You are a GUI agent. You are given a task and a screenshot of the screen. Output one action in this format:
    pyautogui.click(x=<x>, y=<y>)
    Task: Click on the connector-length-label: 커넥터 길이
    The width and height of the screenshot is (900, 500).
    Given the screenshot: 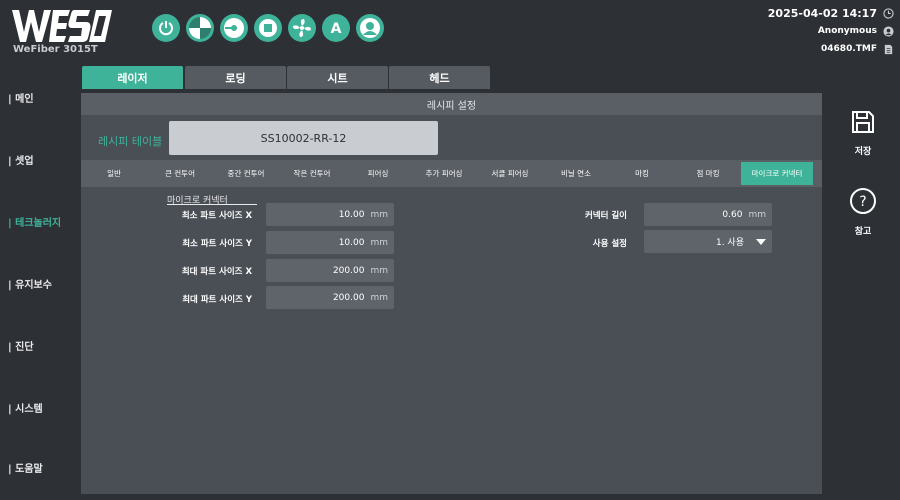 What is the action you would take?
    pyautogui.click(x=605, y=216)
    